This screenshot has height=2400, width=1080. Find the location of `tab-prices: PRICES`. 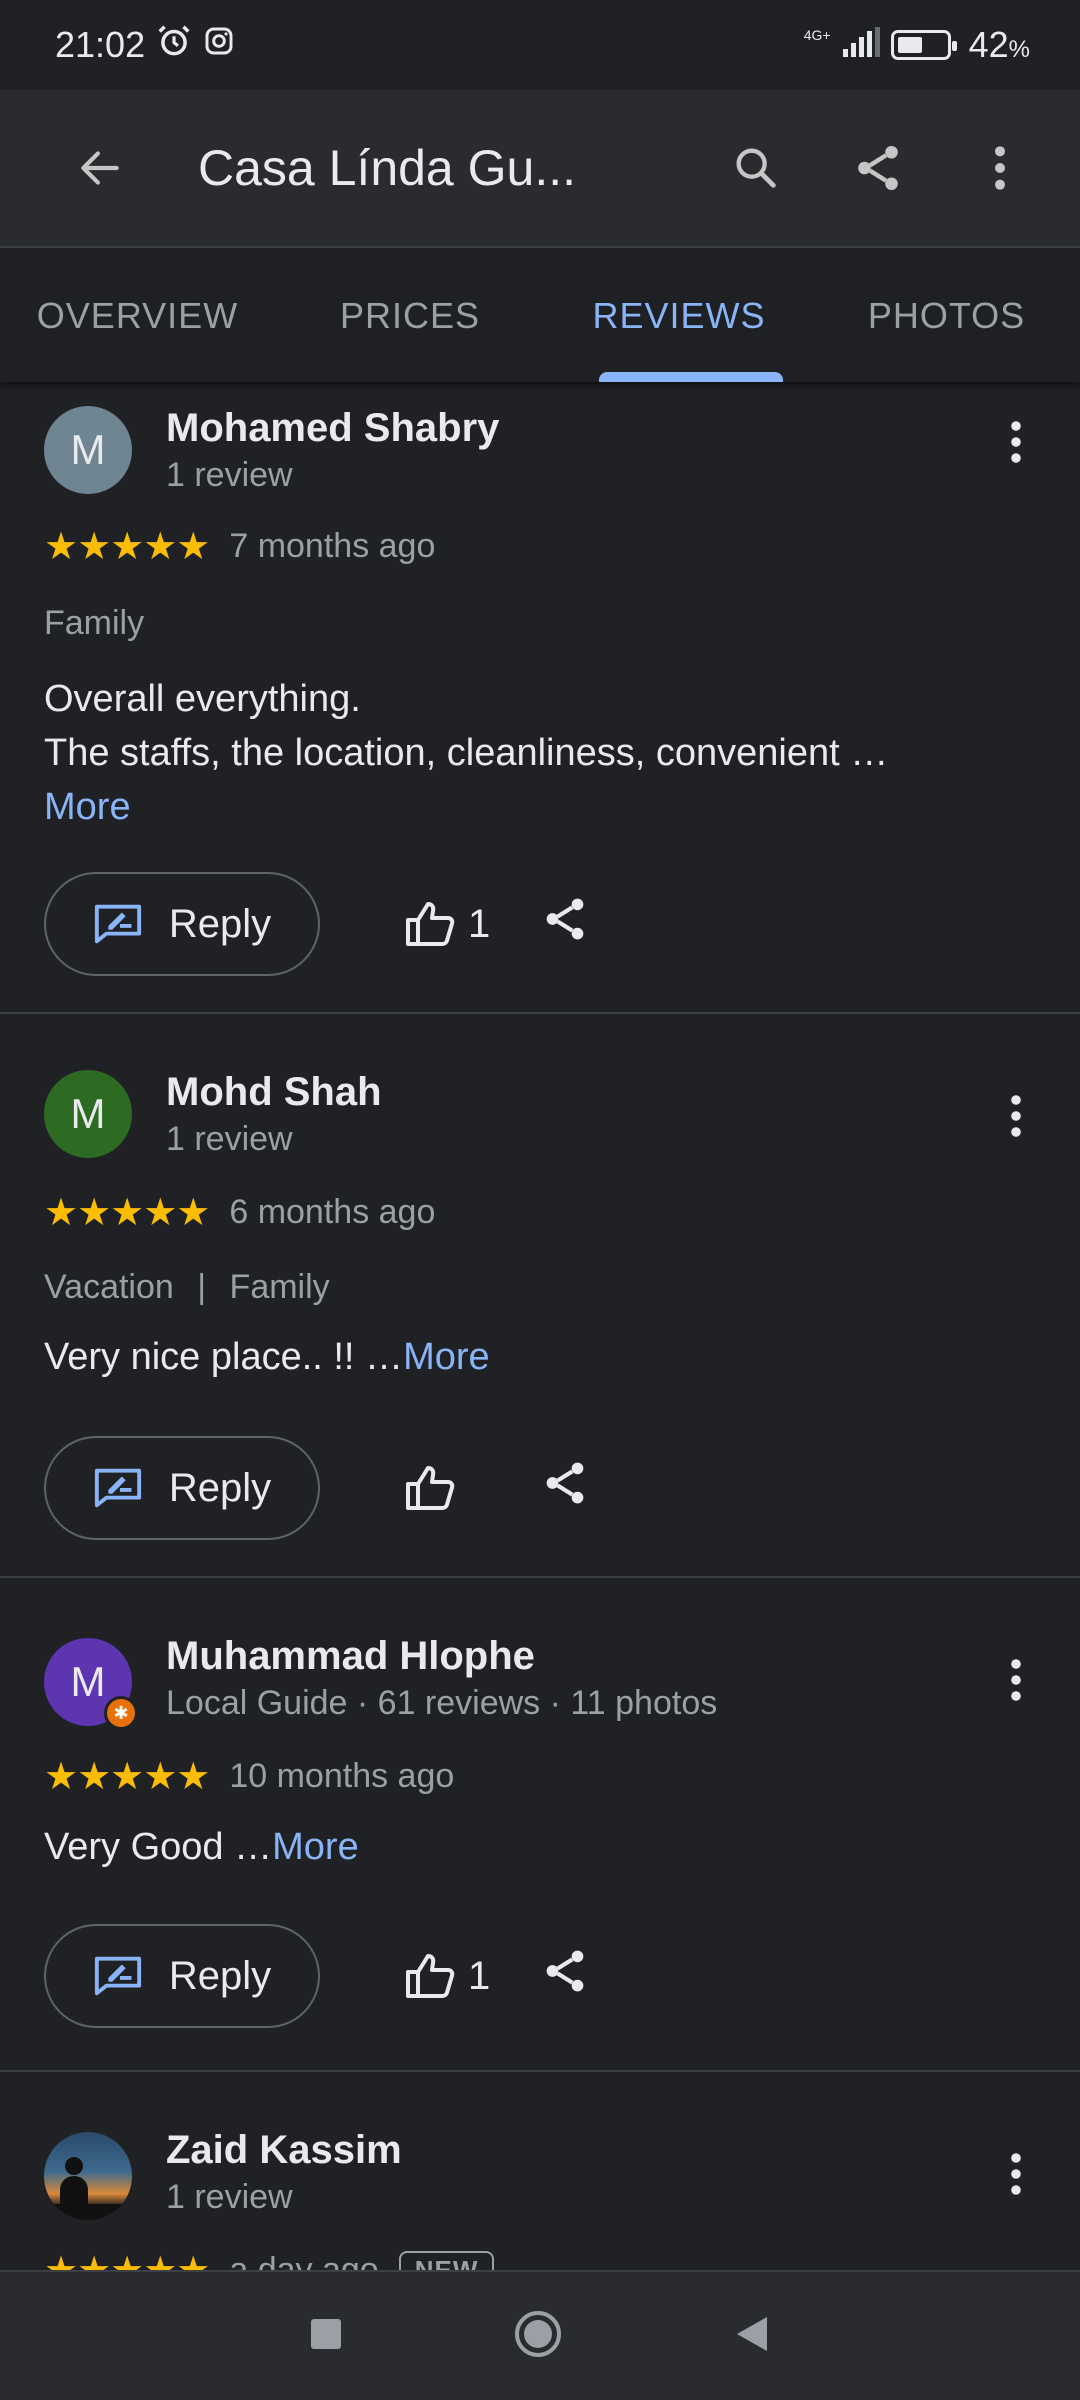

tab-prices: PRICES is located at coordinates (410, 316).